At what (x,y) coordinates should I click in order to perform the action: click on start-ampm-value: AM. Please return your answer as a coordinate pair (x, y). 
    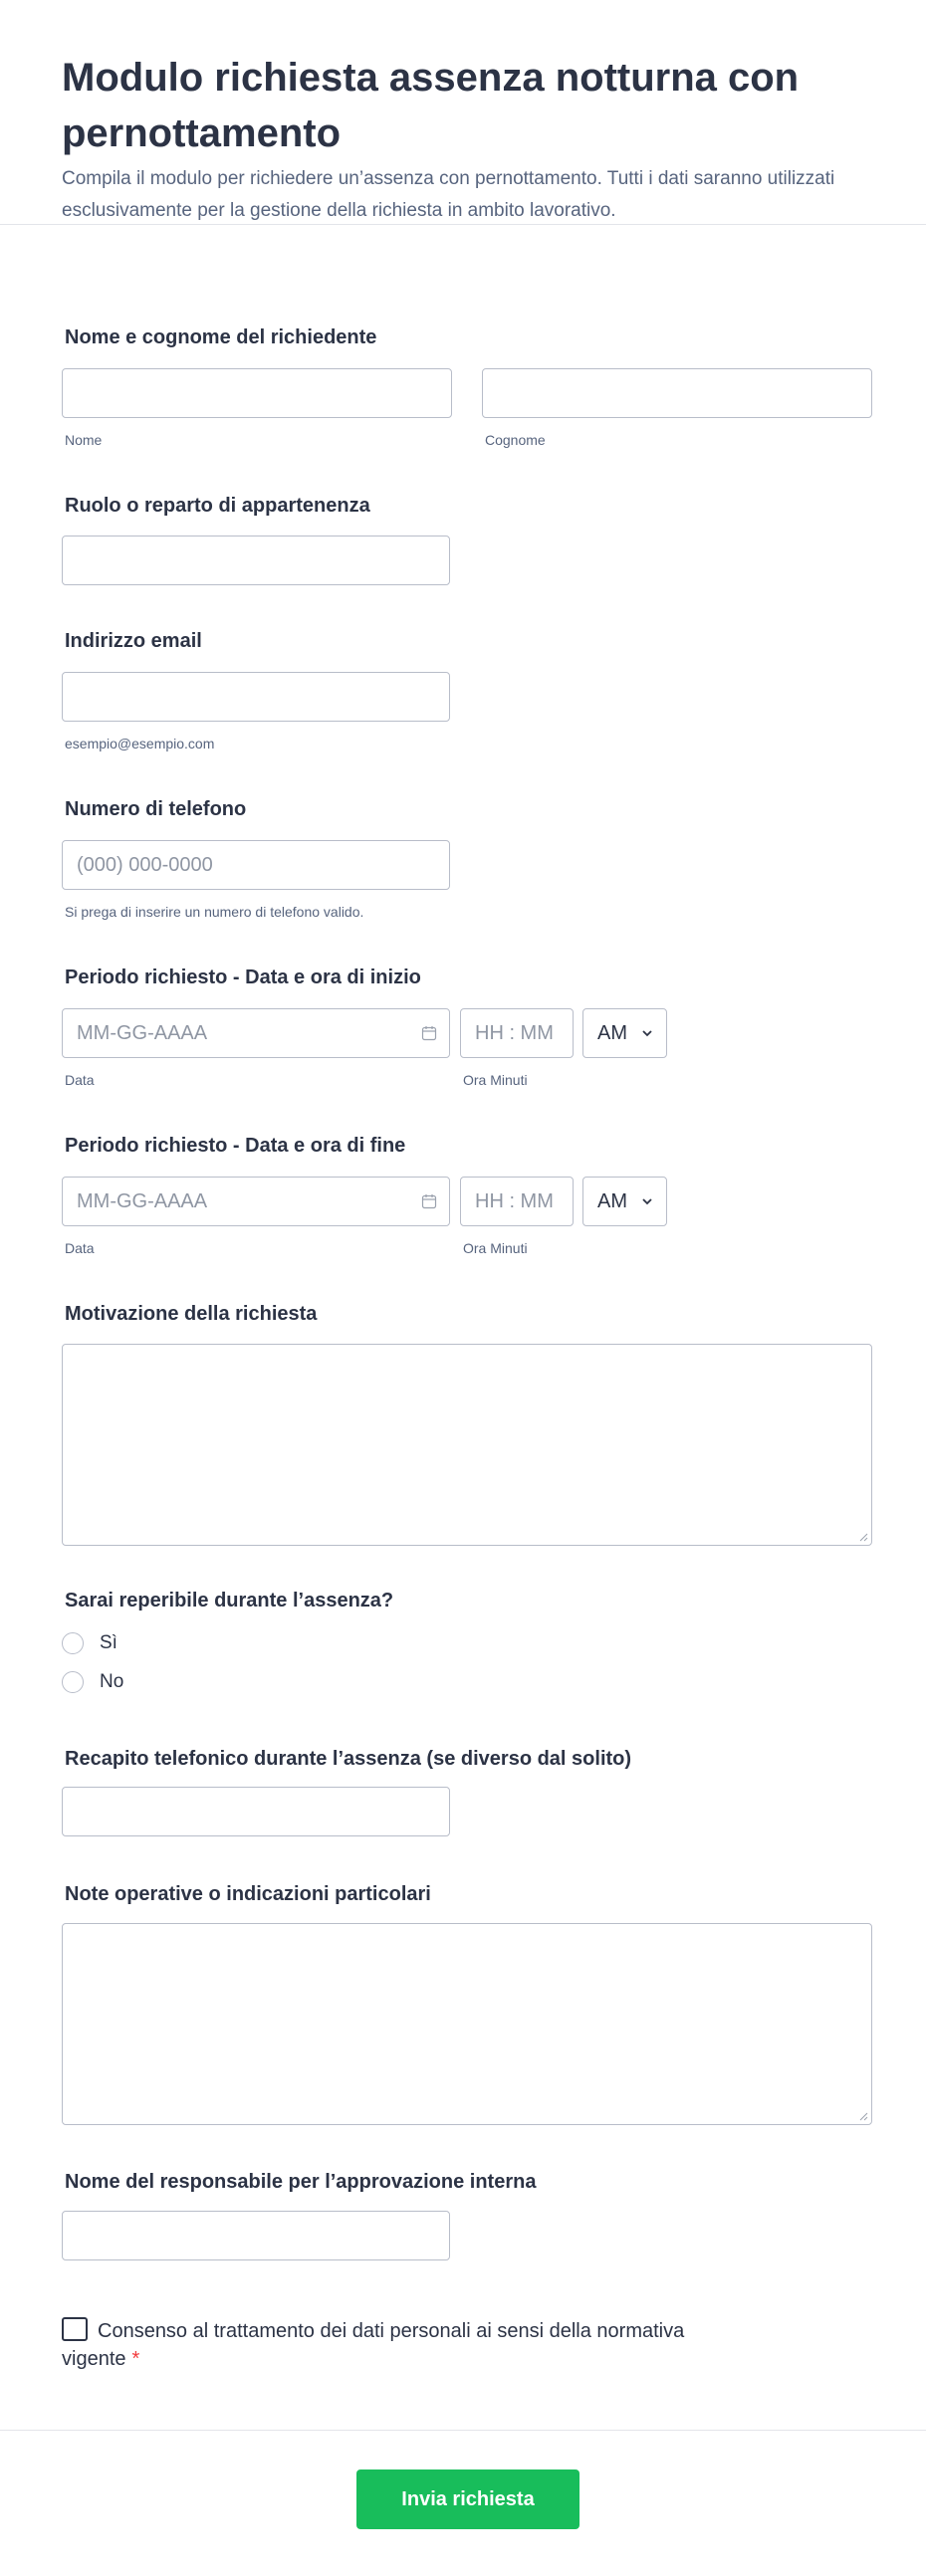
    Looking at the image, I should click on (612, 1032).